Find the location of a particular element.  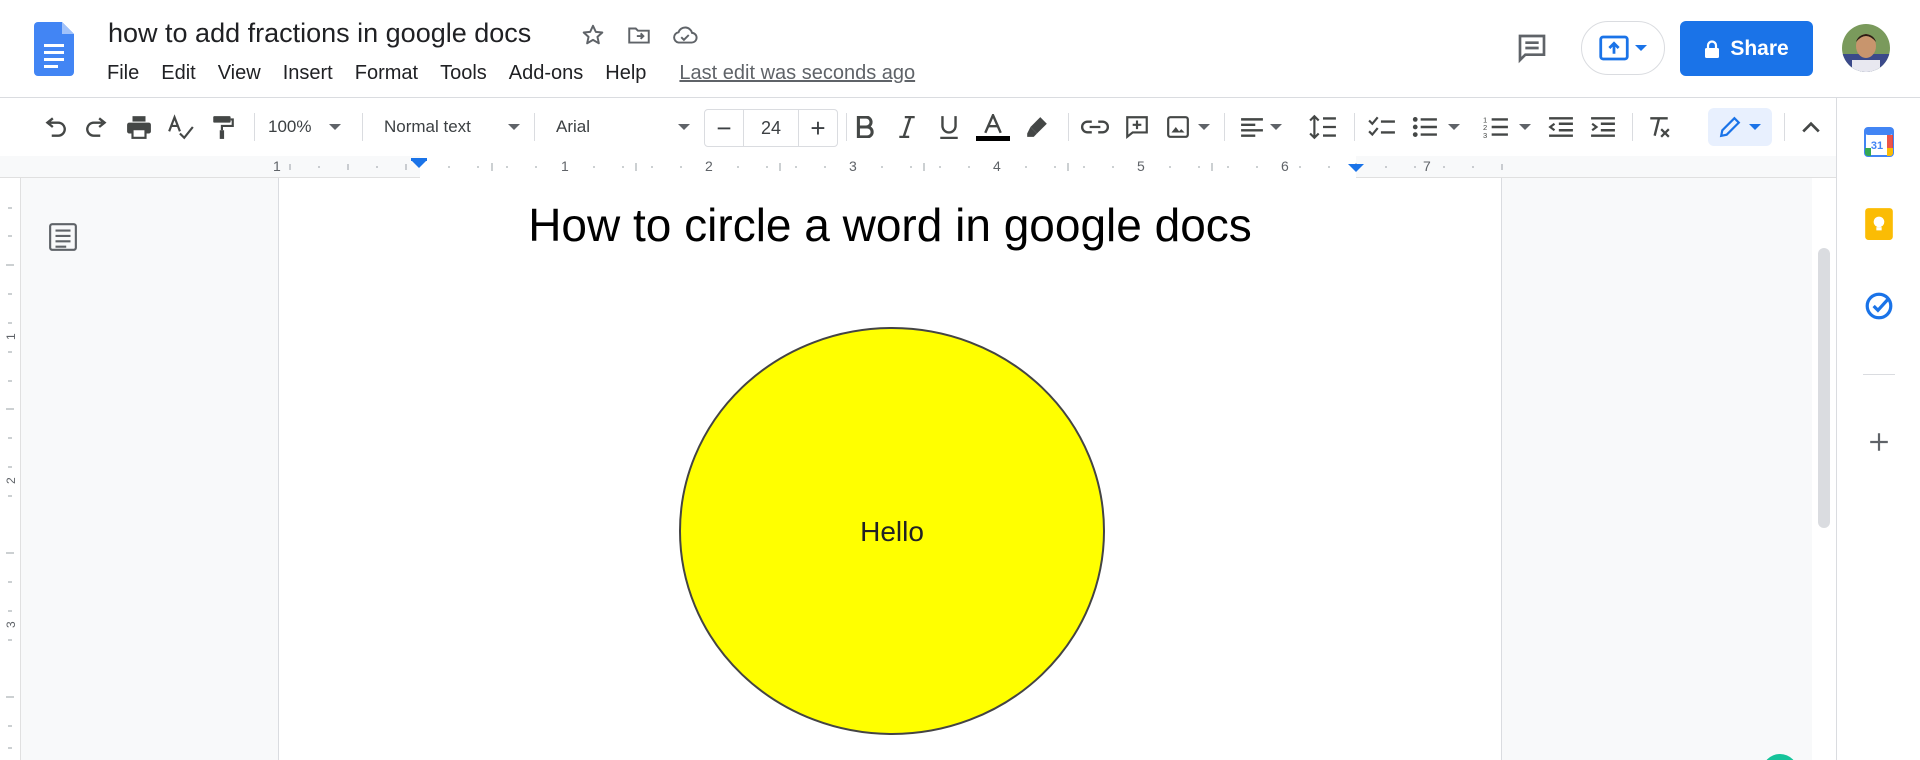

text-color-button is located at coordinates (993, 127).